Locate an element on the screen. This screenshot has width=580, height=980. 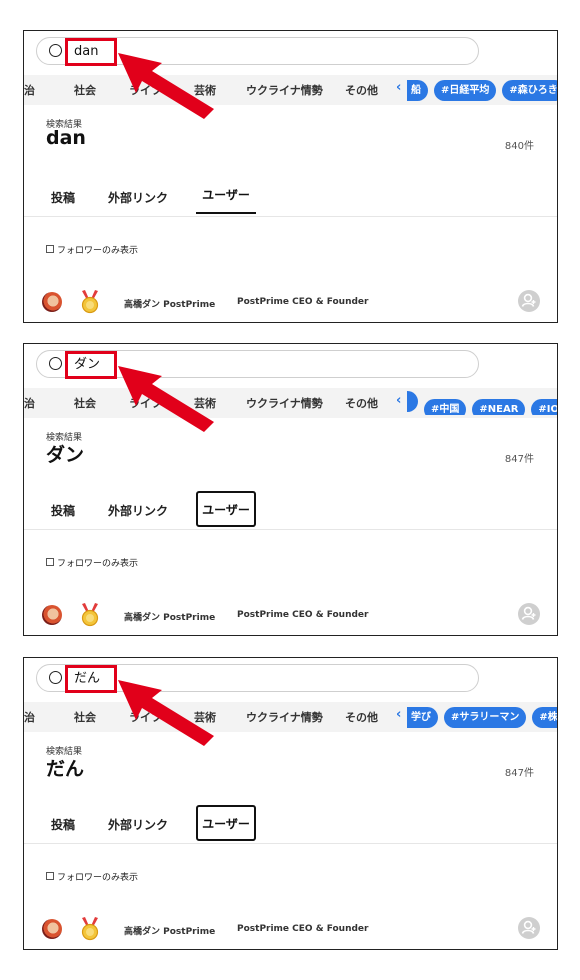
category-nav: 治 社会 ライフ 芸術 ウクライナ情勢 その他 ‹ 船 #日経平均 #森ひろき is located at coordinates (290, 90).